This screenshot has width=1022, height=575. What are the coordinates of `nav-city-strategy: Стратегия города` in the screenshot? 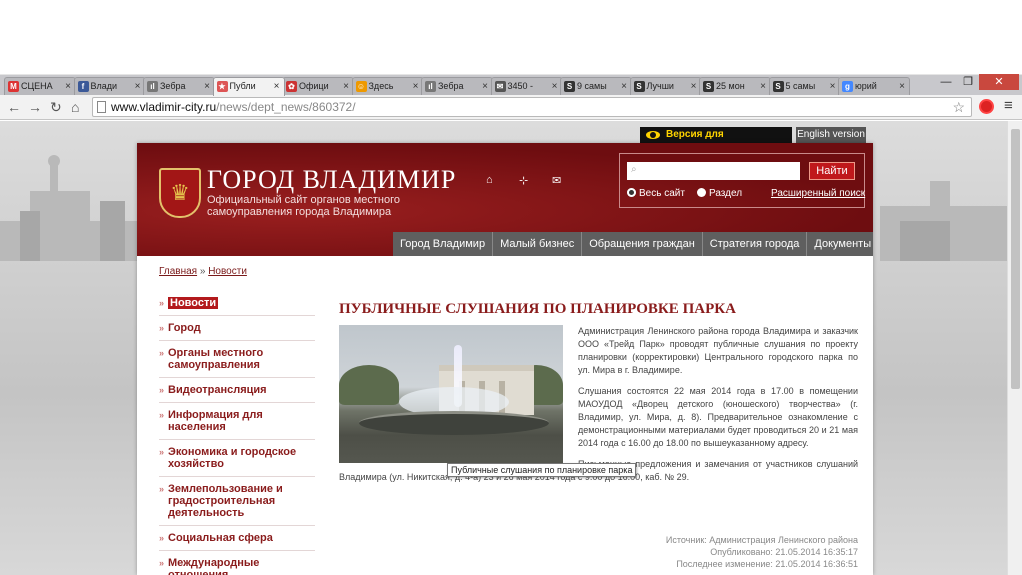 It's located at (755, 244).